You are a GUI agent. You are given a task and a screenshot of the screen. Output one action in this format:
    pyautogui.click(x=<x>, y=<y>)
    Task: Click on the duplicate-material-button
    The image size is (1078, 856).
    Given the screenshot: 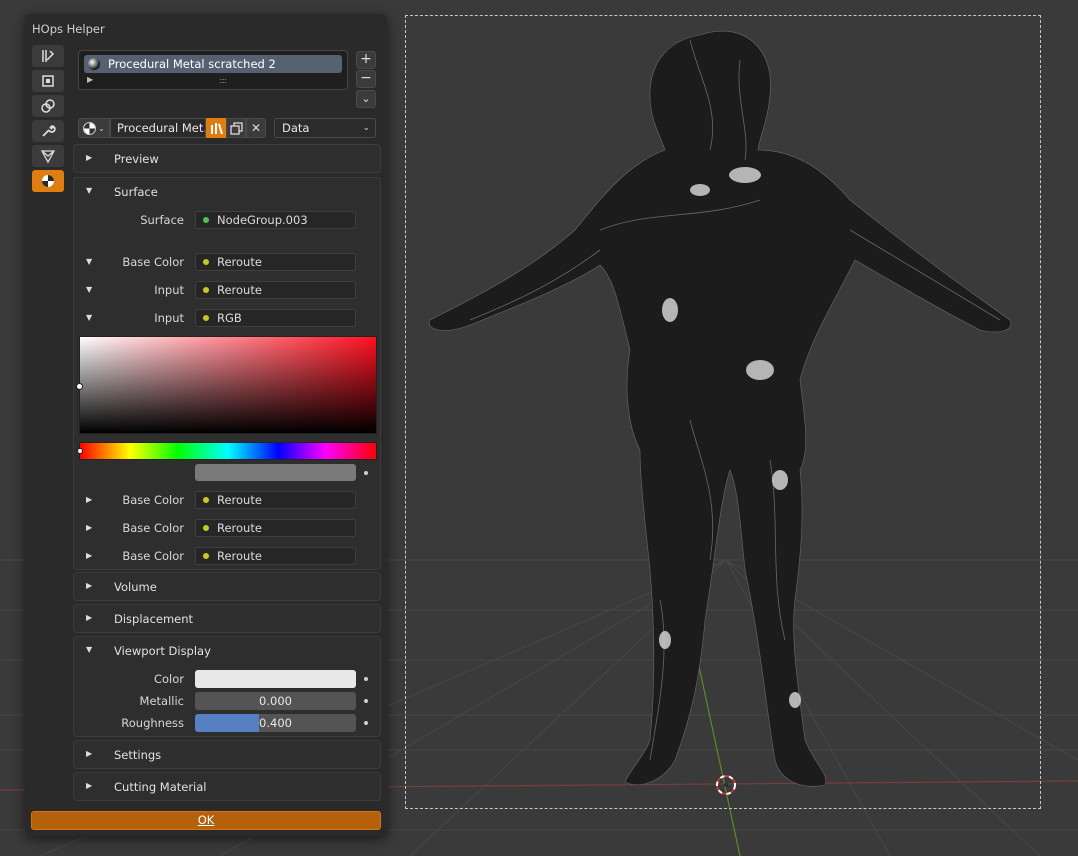 What is the action you would take?
    pyautogui.click(x=236, y=128)
    